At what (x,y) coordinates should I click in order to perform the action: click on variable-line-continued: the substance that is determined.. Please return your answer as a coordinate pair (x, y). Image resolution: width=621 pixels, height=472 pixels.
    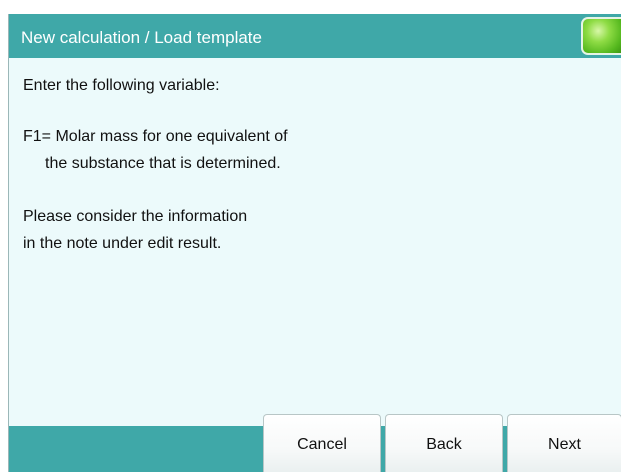
    Looking at the image, I should click on (163, 163).